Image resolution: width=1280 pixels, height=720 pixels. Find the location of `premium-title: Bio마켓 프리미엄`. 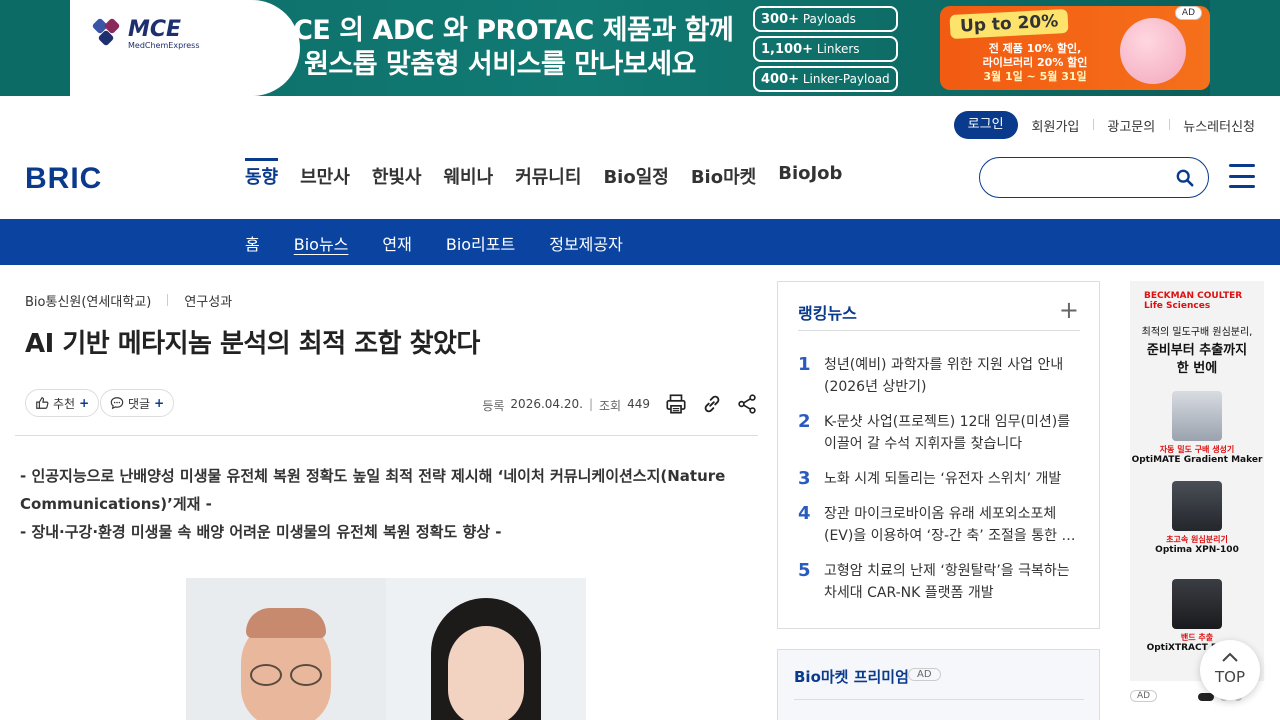

premium-title: Bio마켓 프리미엄 is located at coordinates (851, 676).